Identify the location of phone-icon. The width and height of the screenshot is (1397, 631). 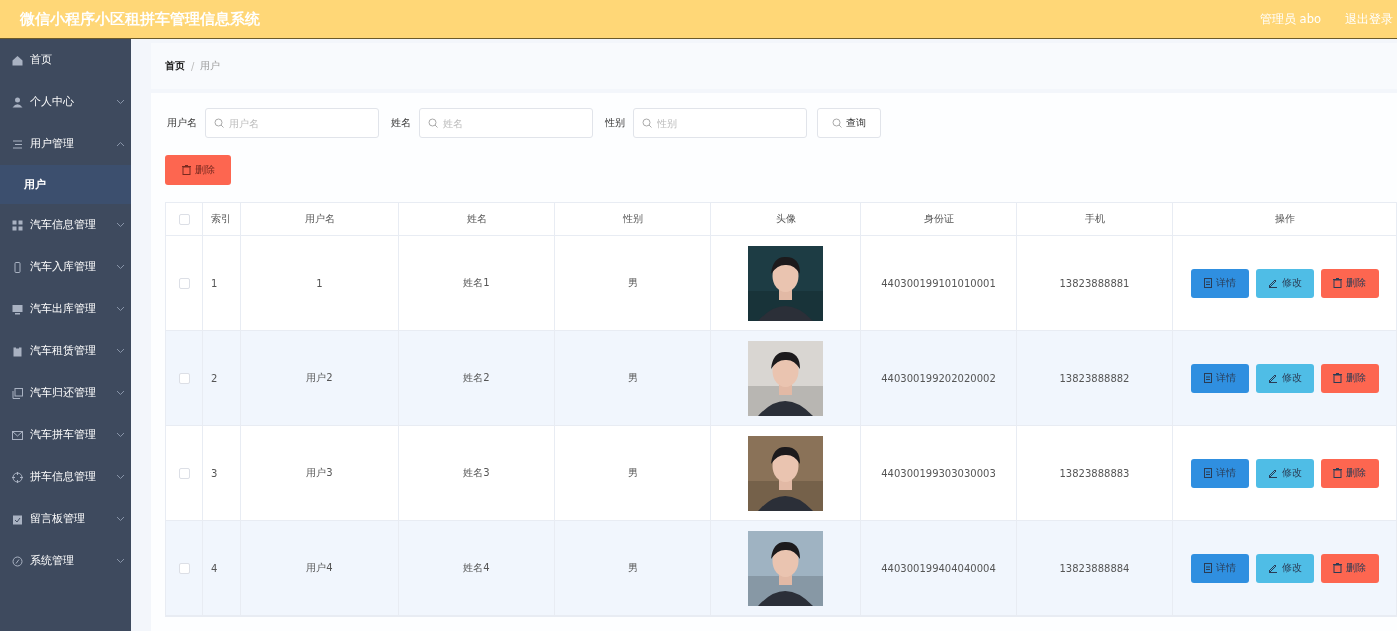
(17, 267).